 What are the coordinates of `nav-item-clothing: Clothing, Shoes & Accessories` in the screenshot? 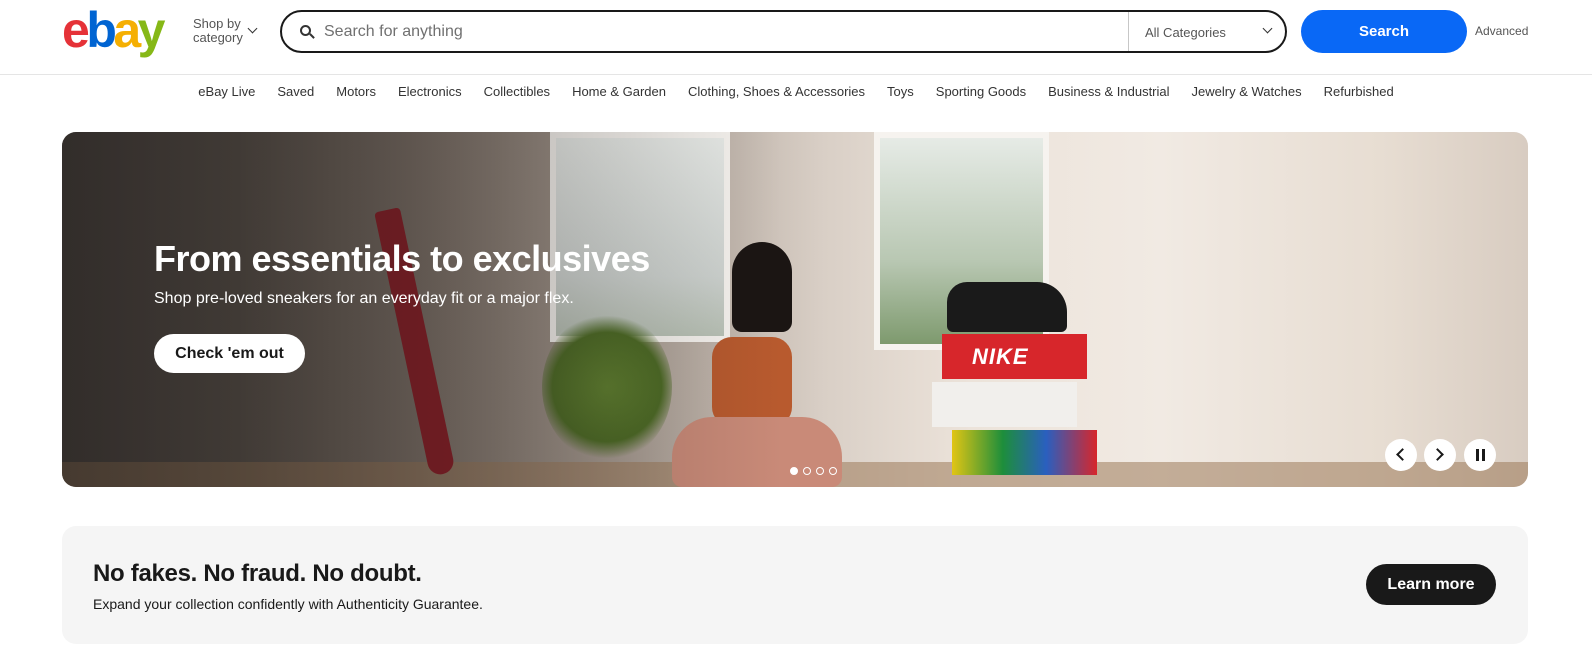 It's located at (776, 91).